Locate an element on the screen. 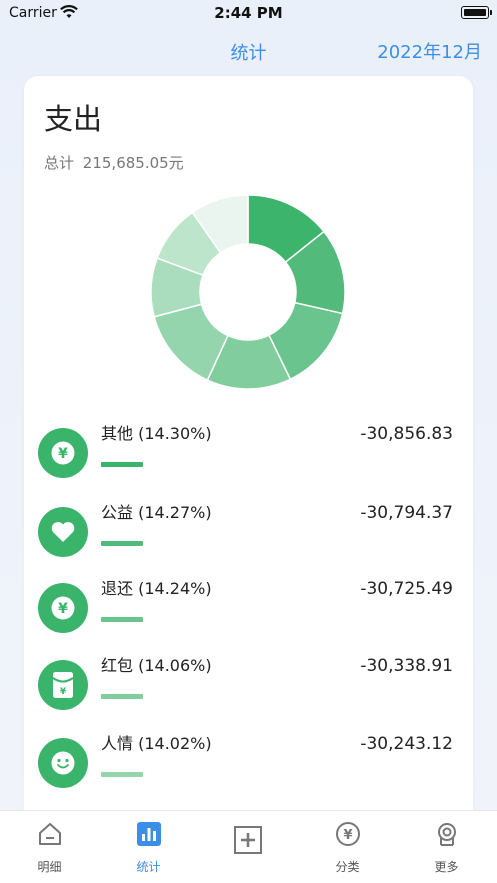 The height and width of the screenshot is (883, 497). status-bar: Carrier 2:44 PM is located at coordinates (248, 13).